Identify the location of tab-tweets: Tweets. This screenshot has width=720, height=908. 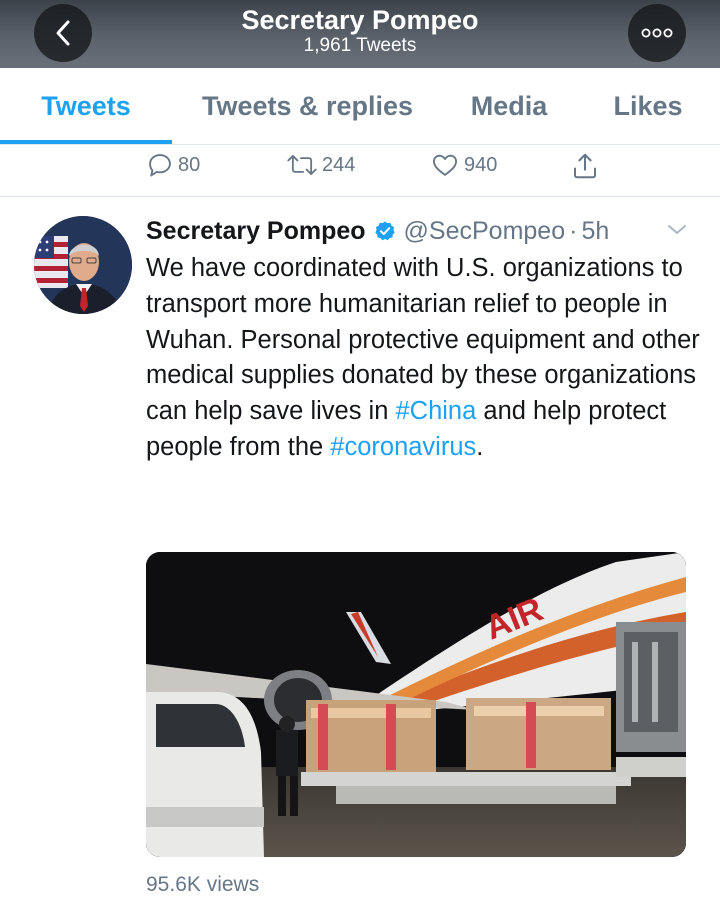
(86, 106).